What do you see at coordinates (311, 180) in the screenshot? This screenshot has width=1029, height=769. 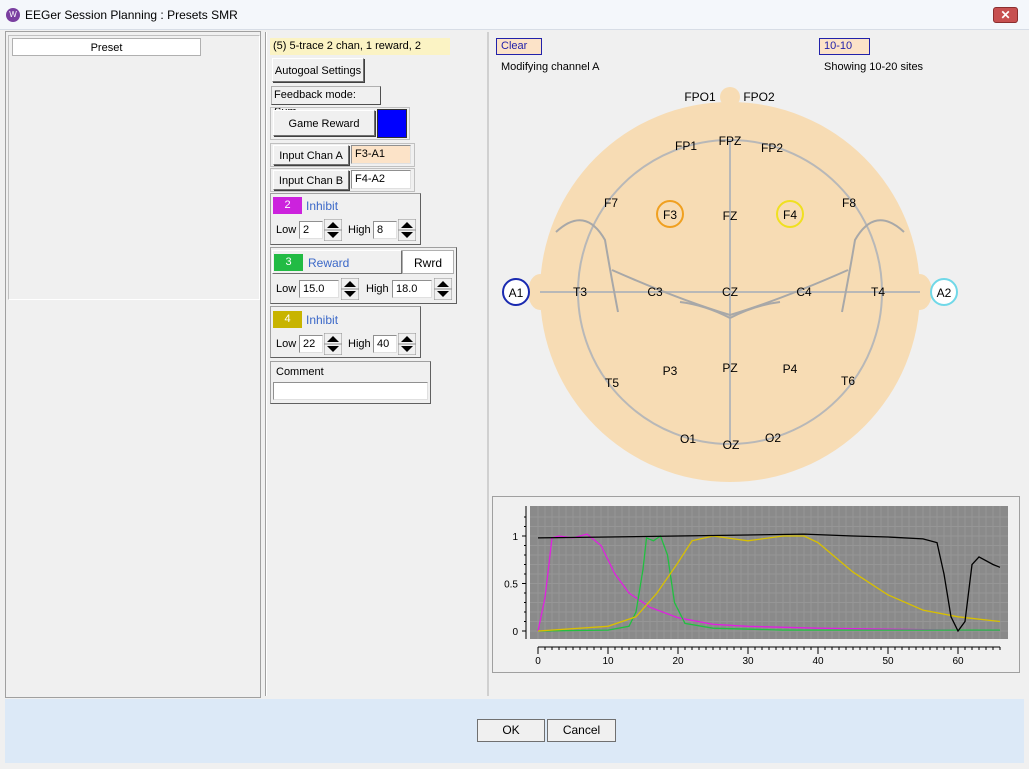 I see `input-chan-b-button: Input Chan B` at bounding box center [311, 180].